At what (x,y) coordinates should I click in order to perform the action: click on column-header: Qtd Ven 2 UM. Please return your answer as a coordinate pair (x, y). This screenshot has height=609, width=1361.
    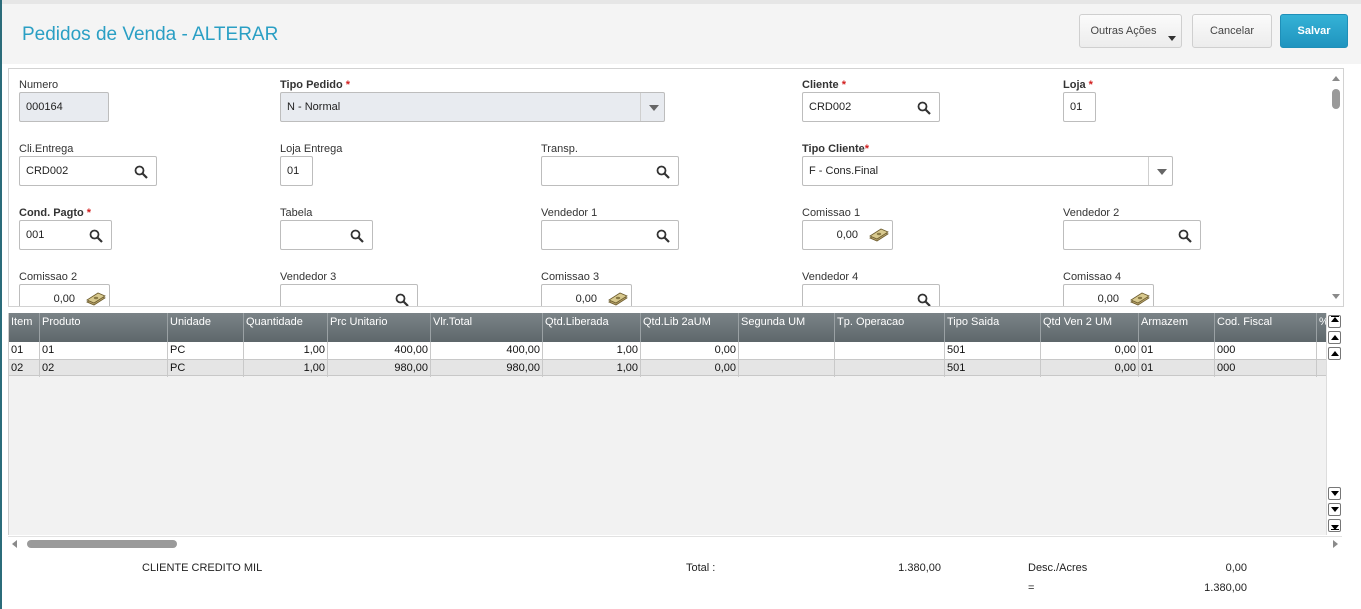
    Looking at the image, I should click on (1090, 327).